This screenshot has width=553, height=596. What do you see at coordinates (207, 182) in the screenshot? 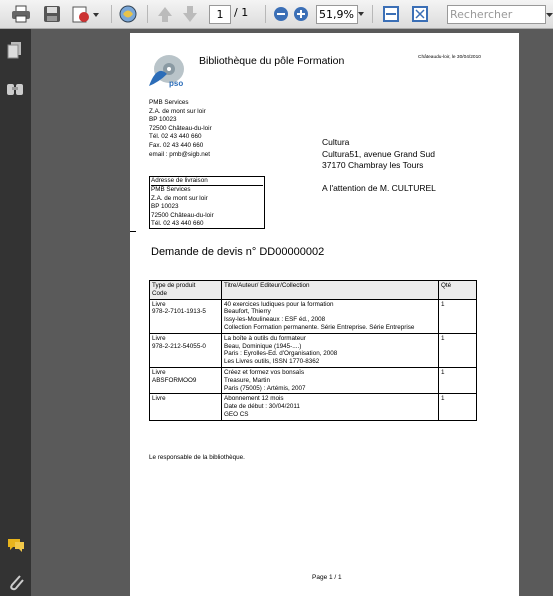
I see `delivery-title: Adresse de livraison` at bounding box center [207, 182].